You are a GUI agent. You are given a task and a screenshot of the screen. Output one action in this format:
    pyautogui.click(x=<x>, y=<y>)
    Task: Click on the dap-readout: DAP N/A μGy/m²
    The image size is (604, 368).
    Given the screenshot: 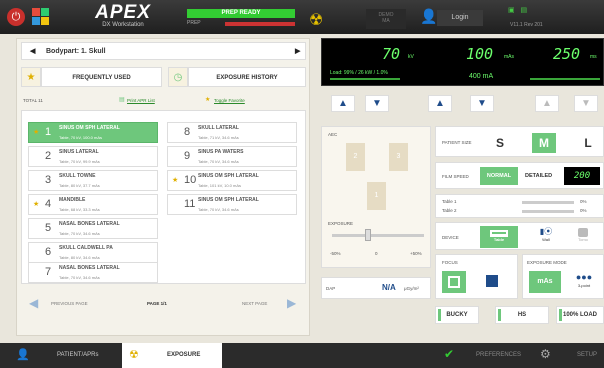 What is the action you would take?
    pyautogui.click(x=376, y=288)
    